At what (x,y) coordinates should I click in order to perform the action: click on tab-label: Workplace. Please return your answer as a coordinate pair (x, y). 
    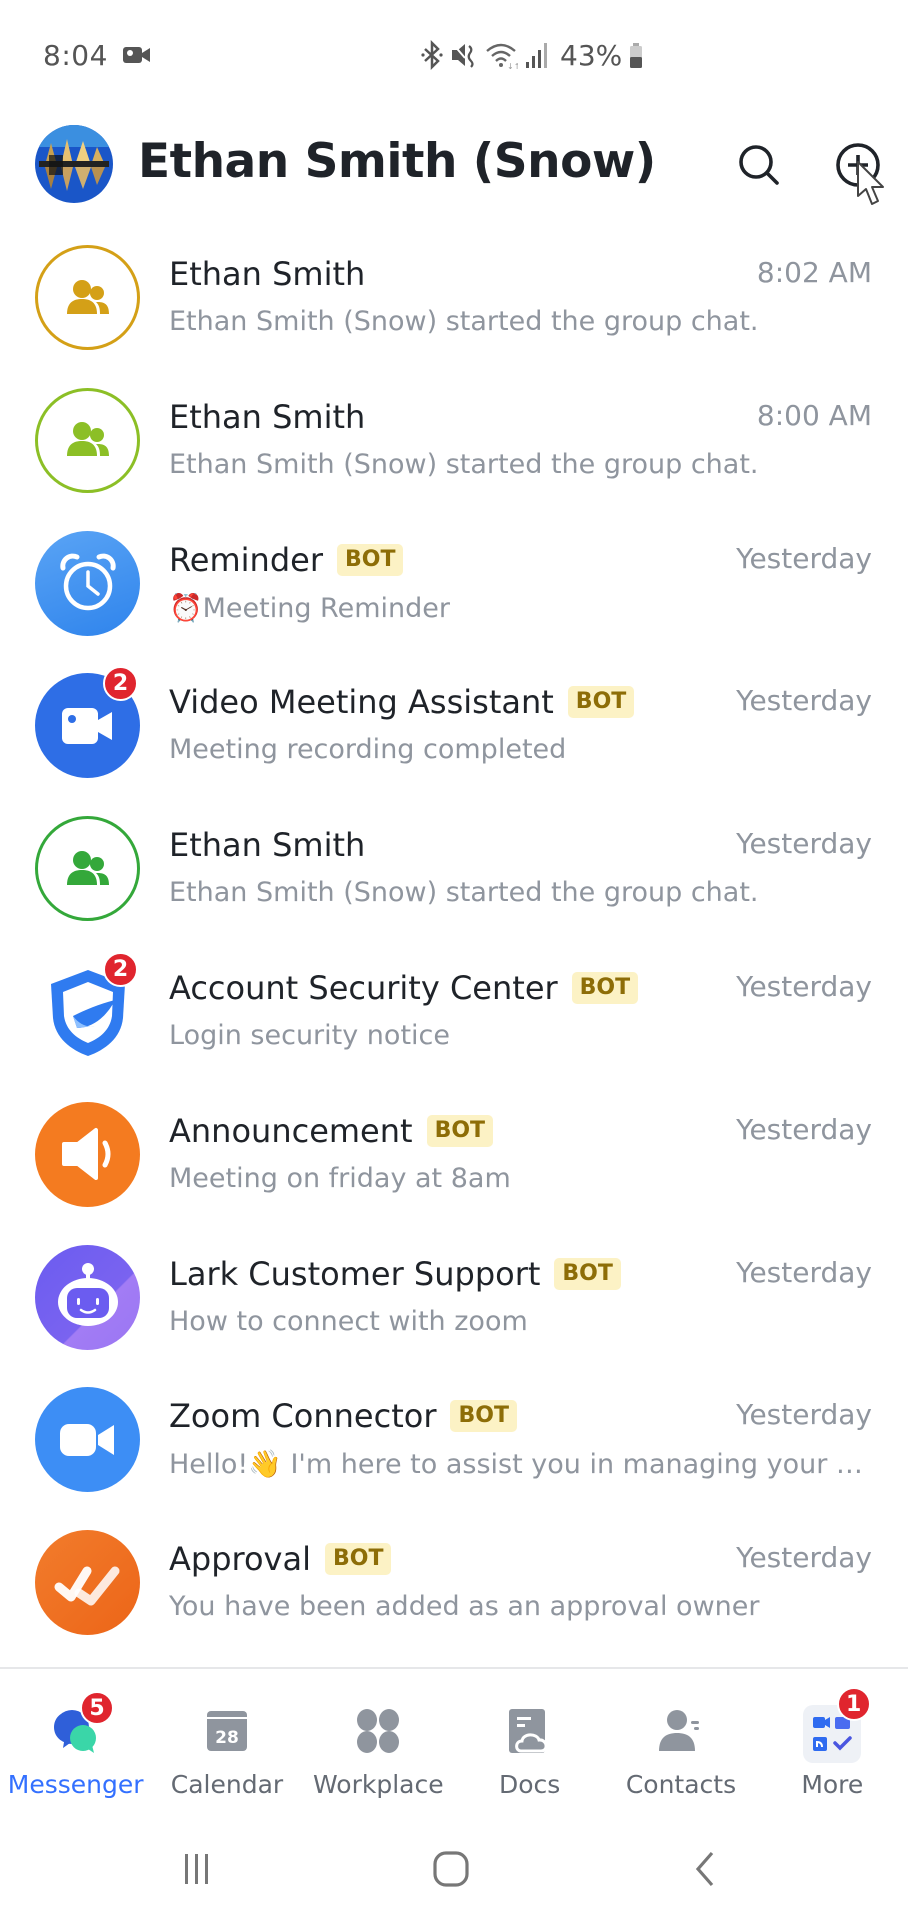
    Looking at the image, I should click on (378, 1784).